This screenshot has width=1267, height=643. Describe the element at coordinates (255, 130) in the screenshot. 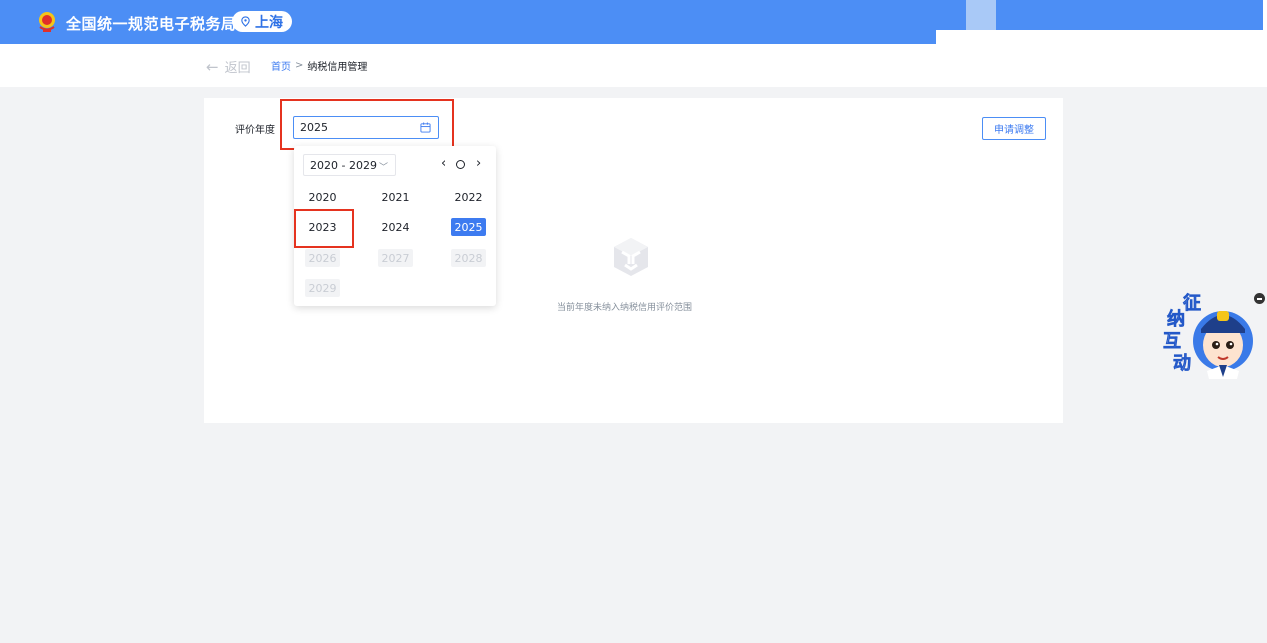

I see `evaluation-year-label: 评价年度` at that location.